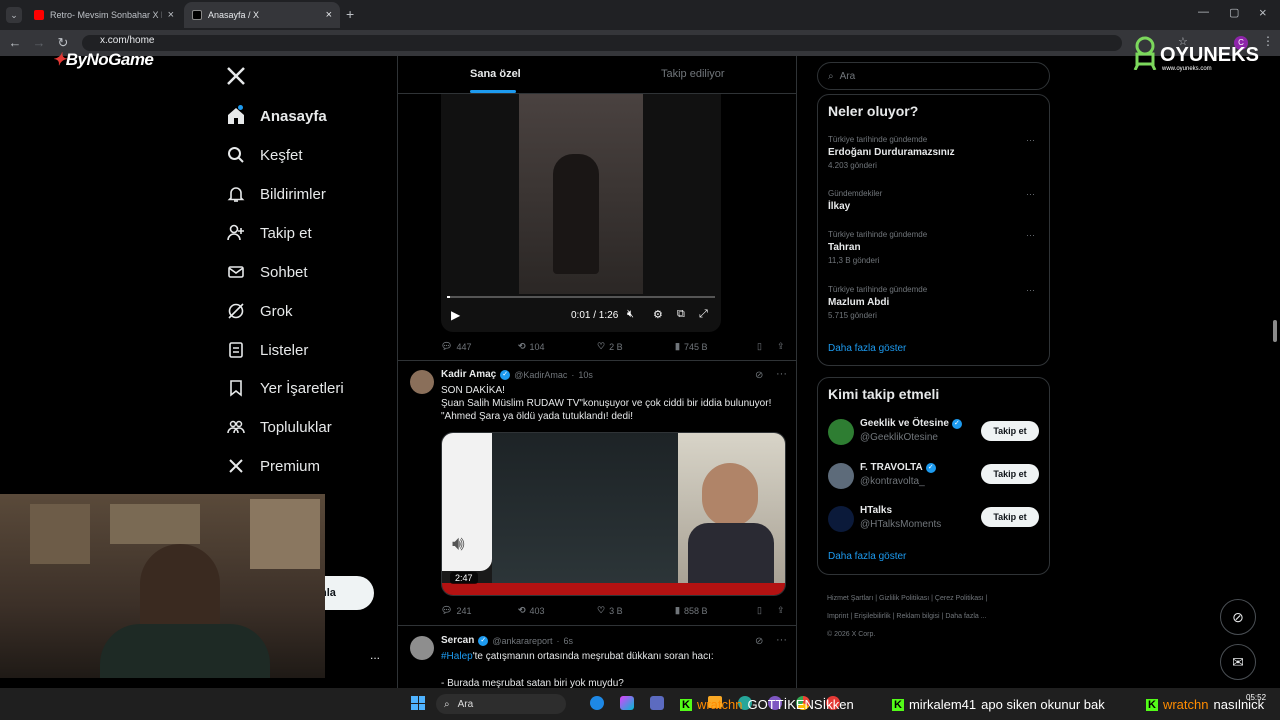  Describe the element at coordinates (418, 703) in the screenshot. I see `windows-start-icon` at that location.